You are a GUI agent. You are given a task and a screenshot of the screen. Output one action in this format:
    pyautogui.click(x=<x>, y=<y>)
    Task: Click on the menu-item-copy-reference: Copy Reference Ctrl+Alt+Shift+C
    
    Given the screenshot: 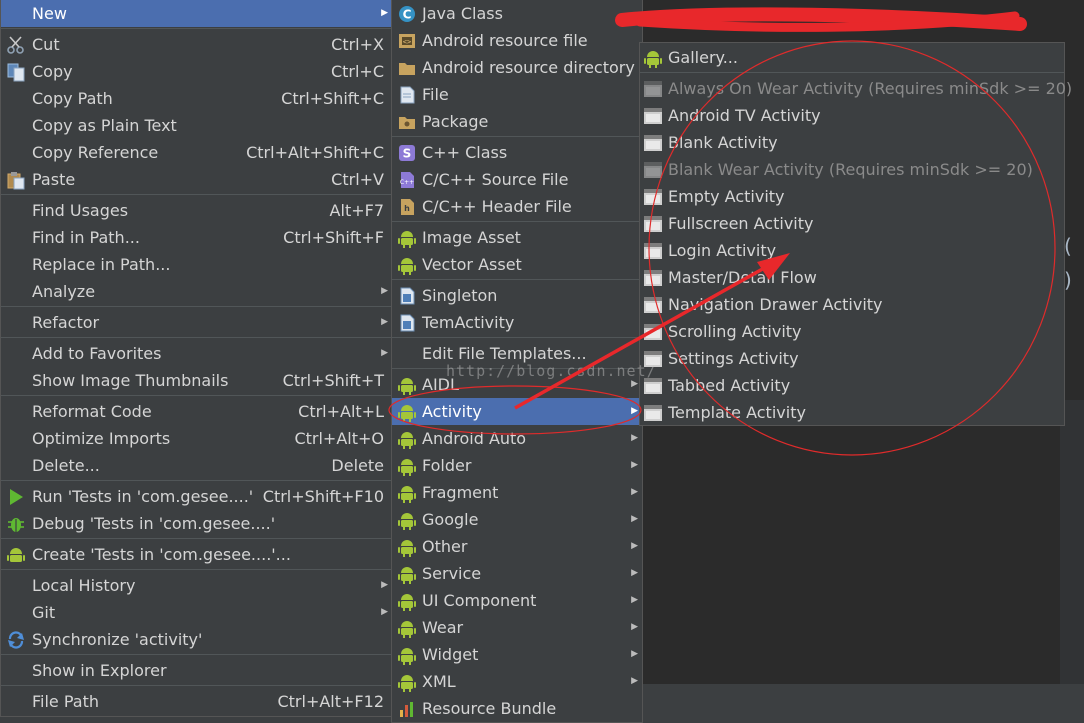 What is the action you would take?
    pyautogui.click(x=196, y=152)
    